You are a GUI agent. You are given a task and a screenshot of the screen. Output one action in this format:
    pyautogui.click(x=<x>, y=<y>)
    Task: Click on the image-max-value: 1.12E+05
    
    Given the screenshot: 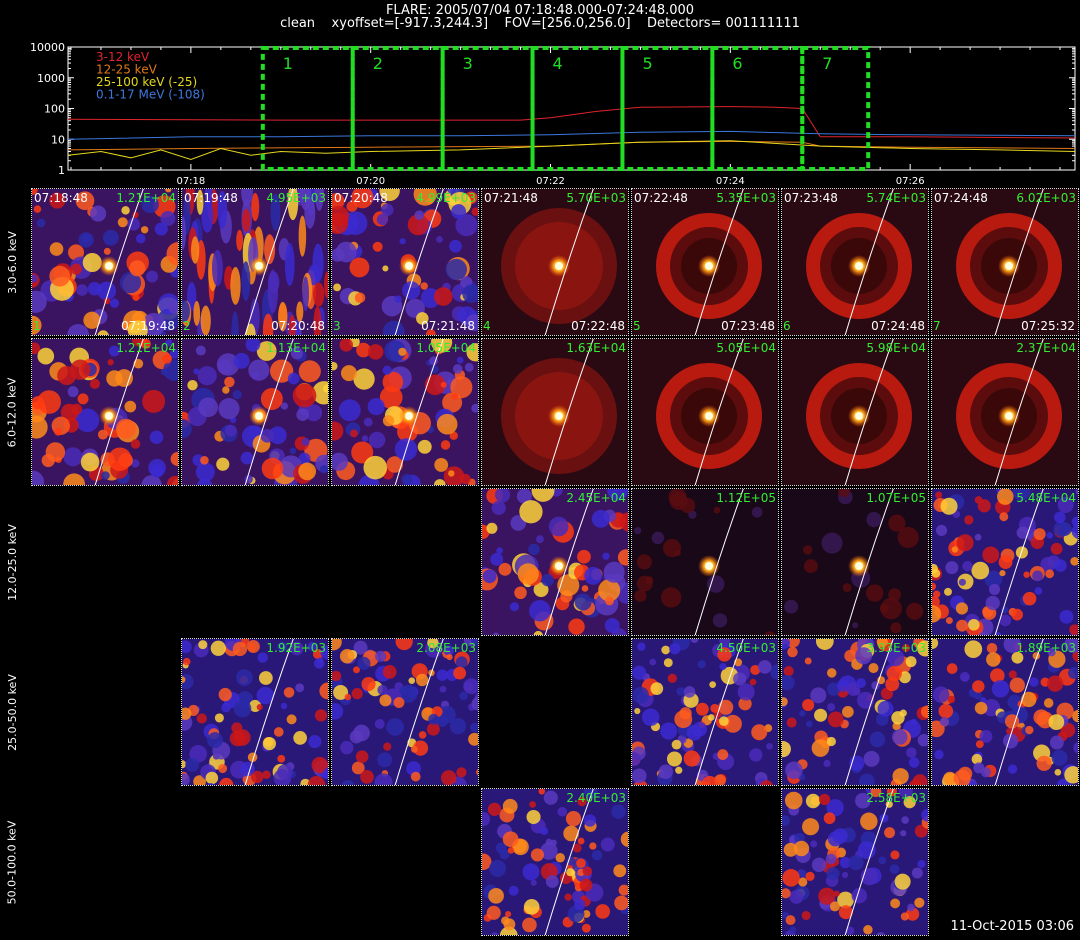 What is the action you would take?
    pyautogui.click(x=746, y=498)
    